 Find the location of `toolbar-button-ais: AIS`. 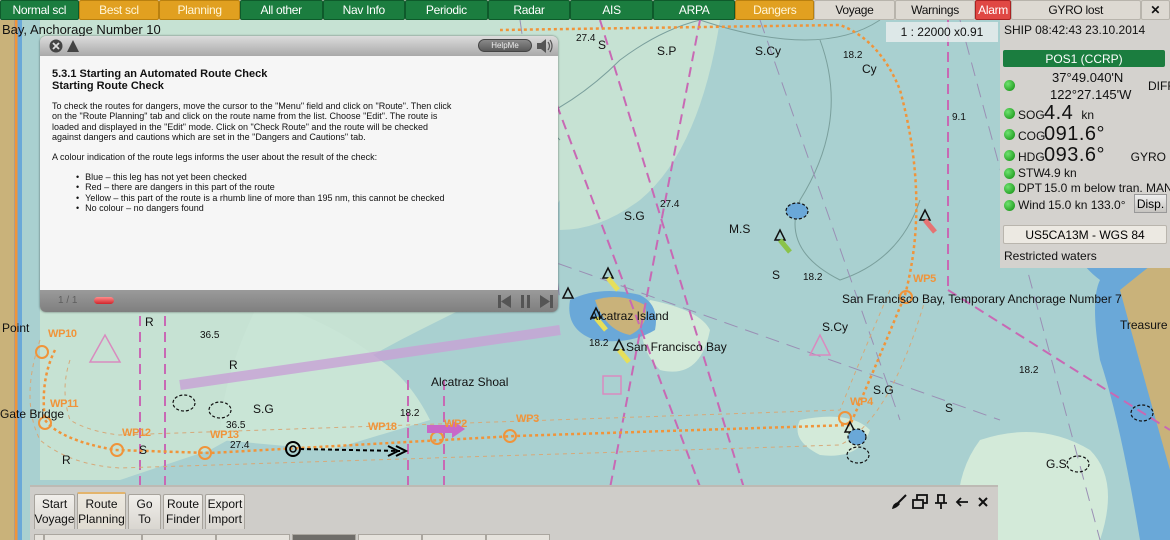

toolbar-button-ais: AIS is located at coordinates (611, 10).